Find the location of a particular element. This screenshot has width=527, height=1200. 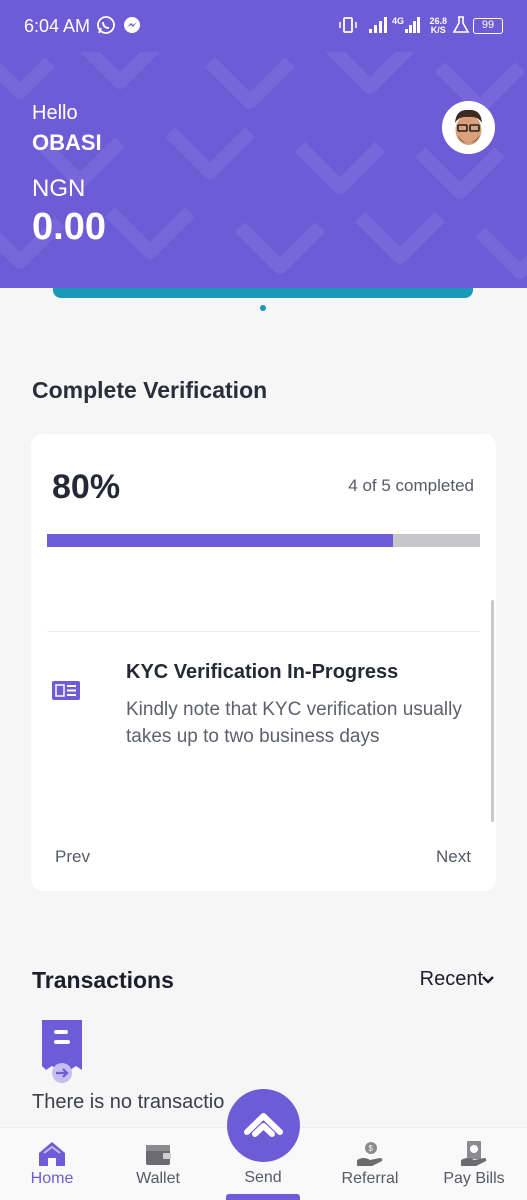

status-time: 6:04 AM is located at coordinates (57, 26).